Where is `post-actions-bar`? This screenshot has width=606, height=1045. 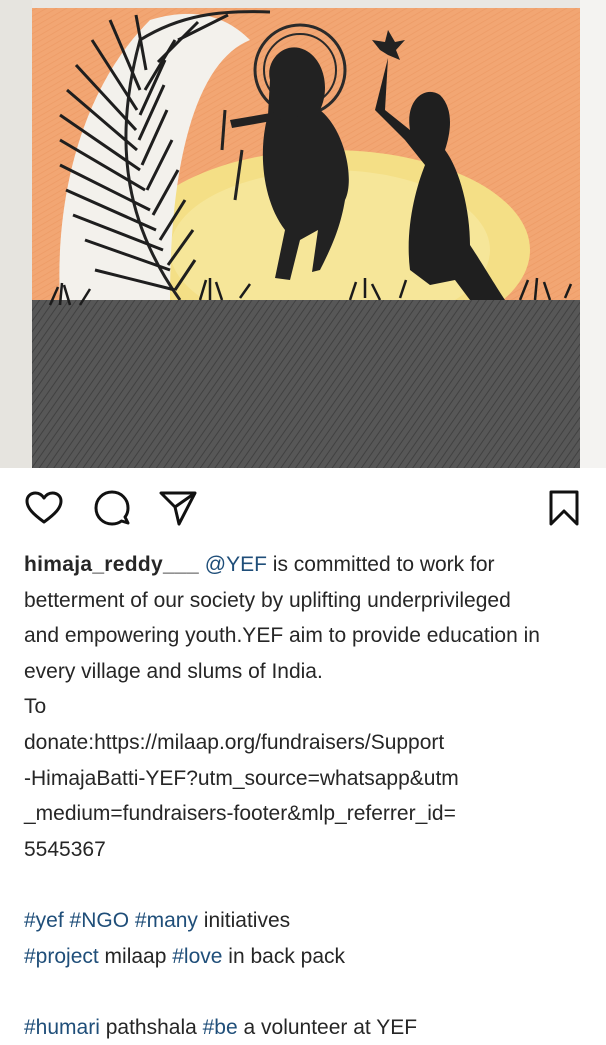 post-actions-bar is located at coordinates (303, 508).